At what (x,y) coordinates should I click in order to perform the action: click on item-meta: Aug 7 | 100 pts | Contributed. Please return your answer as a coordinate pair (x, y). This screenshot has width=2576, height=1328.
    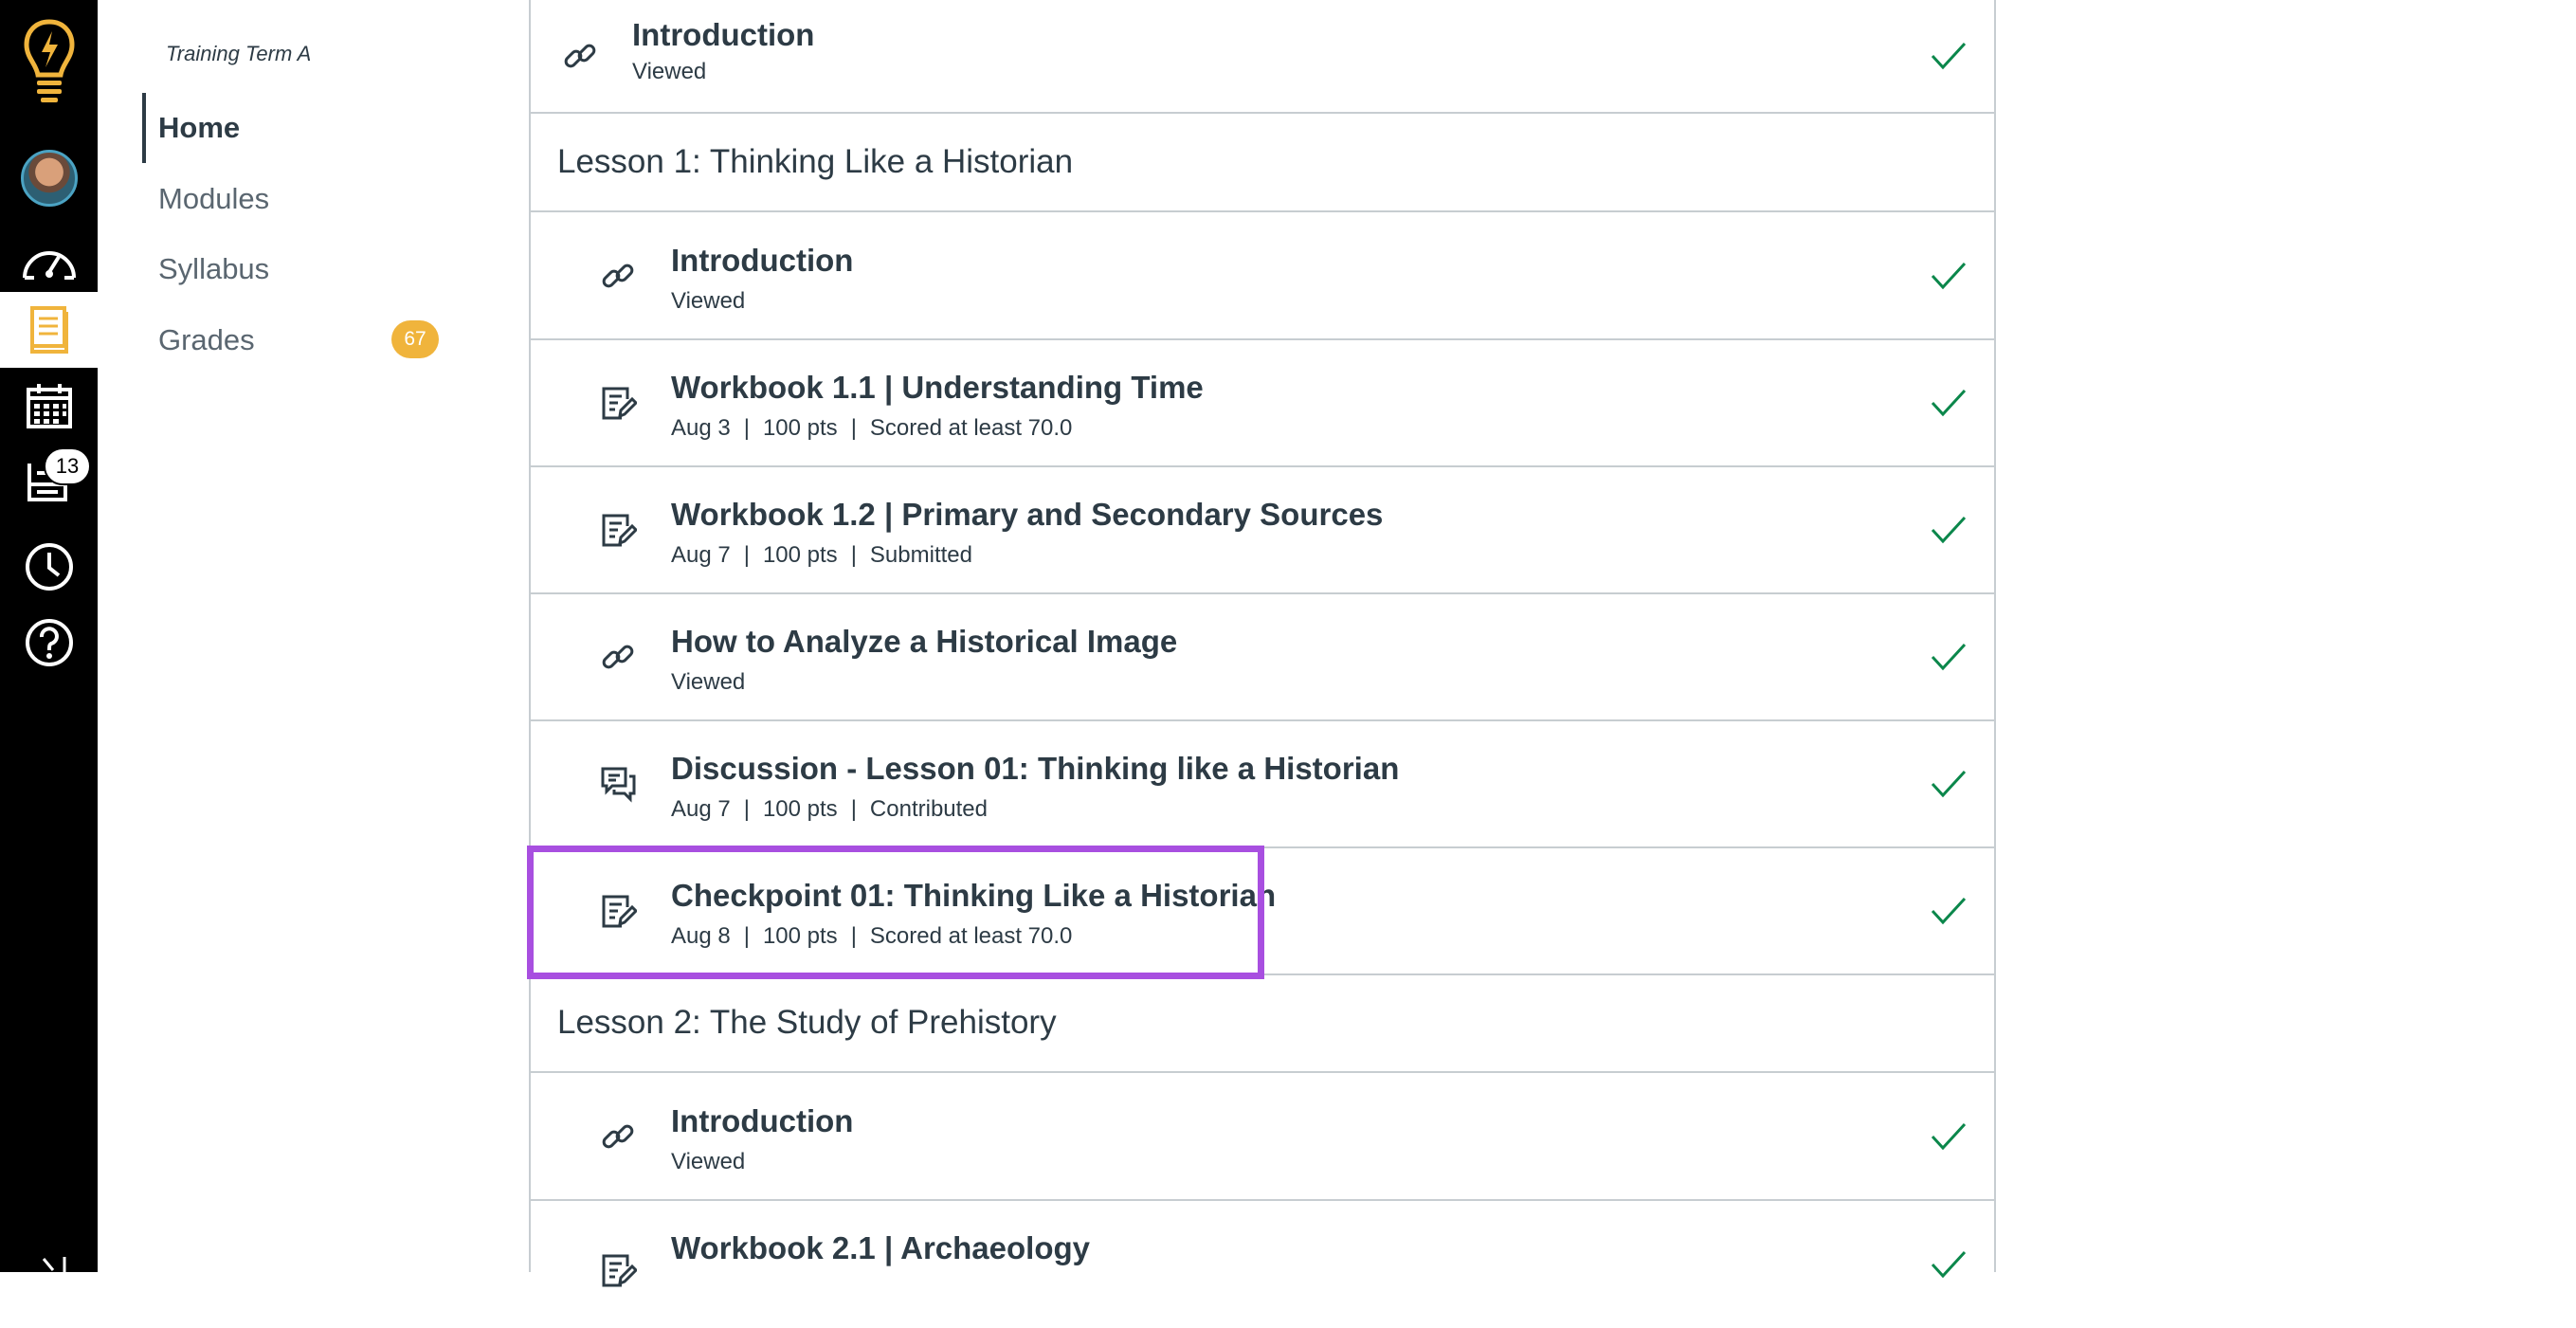
    Looking at the image, I should click on (829, 809).